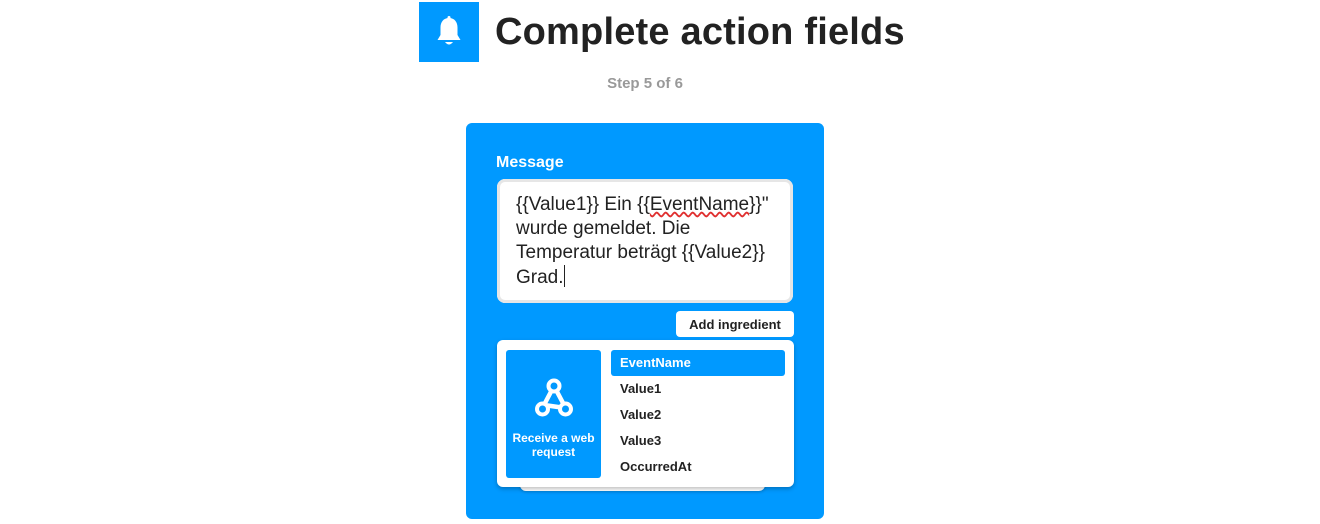  Describe the element at coordinates (554, 397) in the screenshot. I see `webhook-icon` at that location.